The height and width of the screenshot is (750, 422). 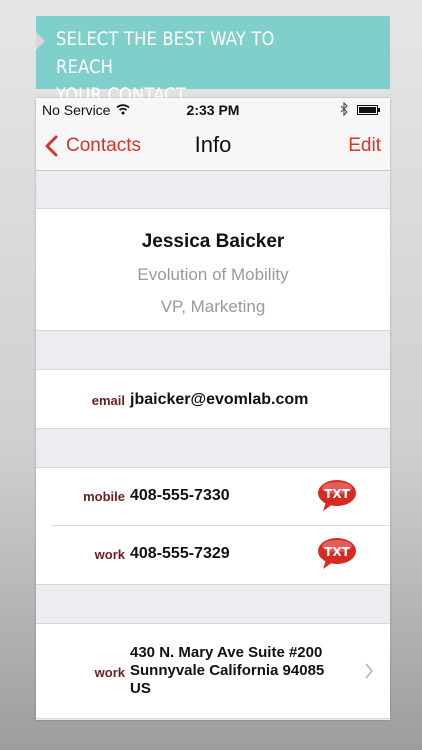 I want to click on disclosure-chevron-icon, so click(x=369, y=671).